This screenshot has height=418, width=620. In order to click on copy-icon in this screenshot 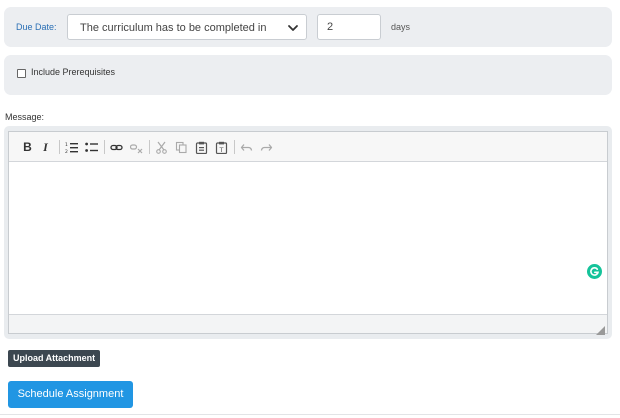, I will do `click(181, 147)`.